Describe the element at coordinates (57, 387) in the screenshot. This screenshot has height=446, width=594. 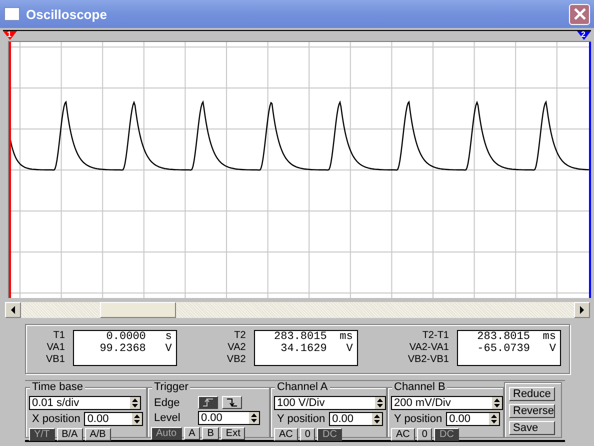
I see `group-title: Time base` at that location.